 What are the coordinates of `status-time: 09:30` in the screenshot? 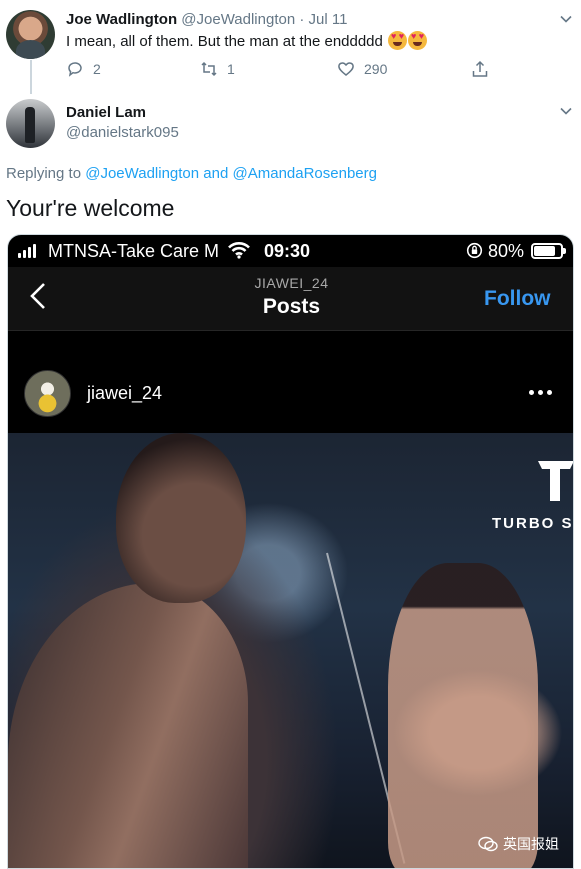 It's located at (287, 251).